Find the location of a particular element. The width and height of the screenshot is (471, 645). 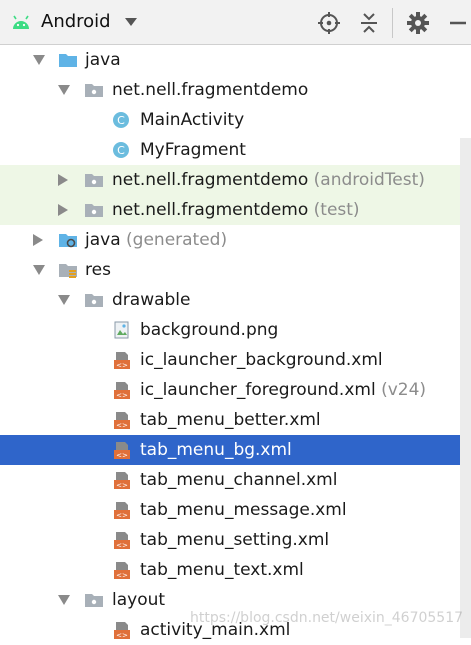

tree-row-xml-file: <> tab_menu_setting.xml is located at coordinates (235, 540).